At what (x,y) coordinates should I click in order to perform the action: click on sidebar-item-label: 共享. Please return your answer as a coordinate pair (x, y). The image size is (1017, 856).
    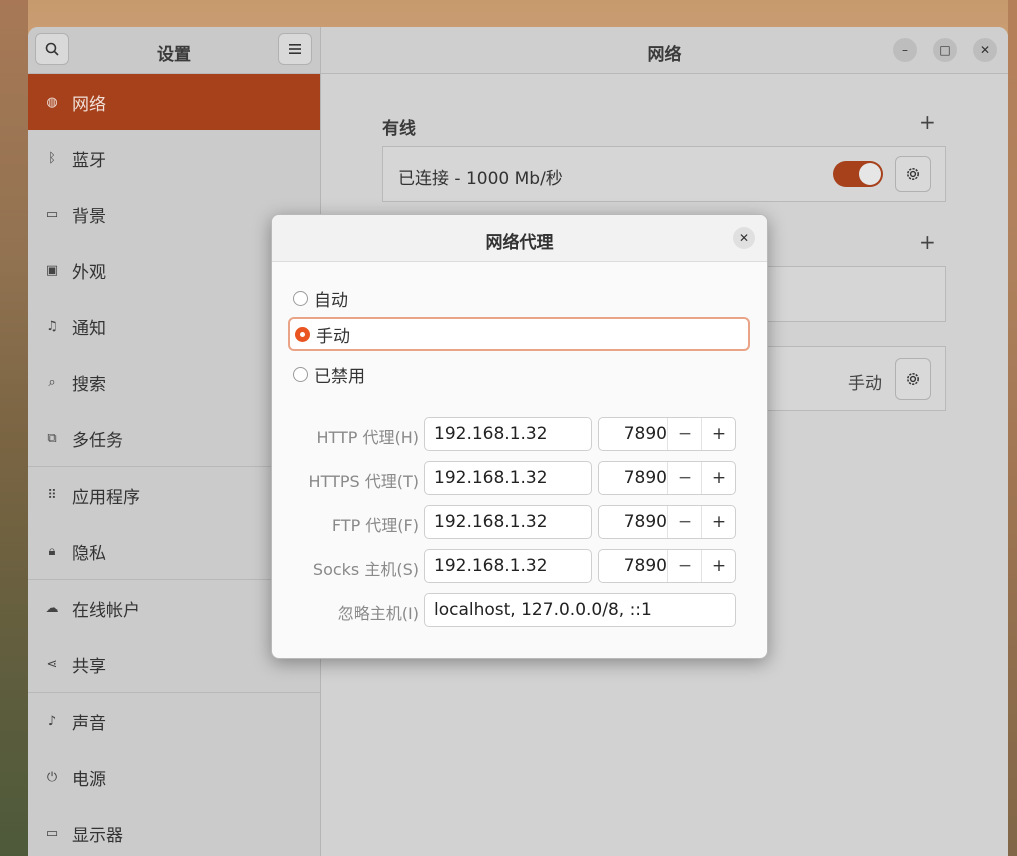
    Looking at the image, I should click on (89, 666).